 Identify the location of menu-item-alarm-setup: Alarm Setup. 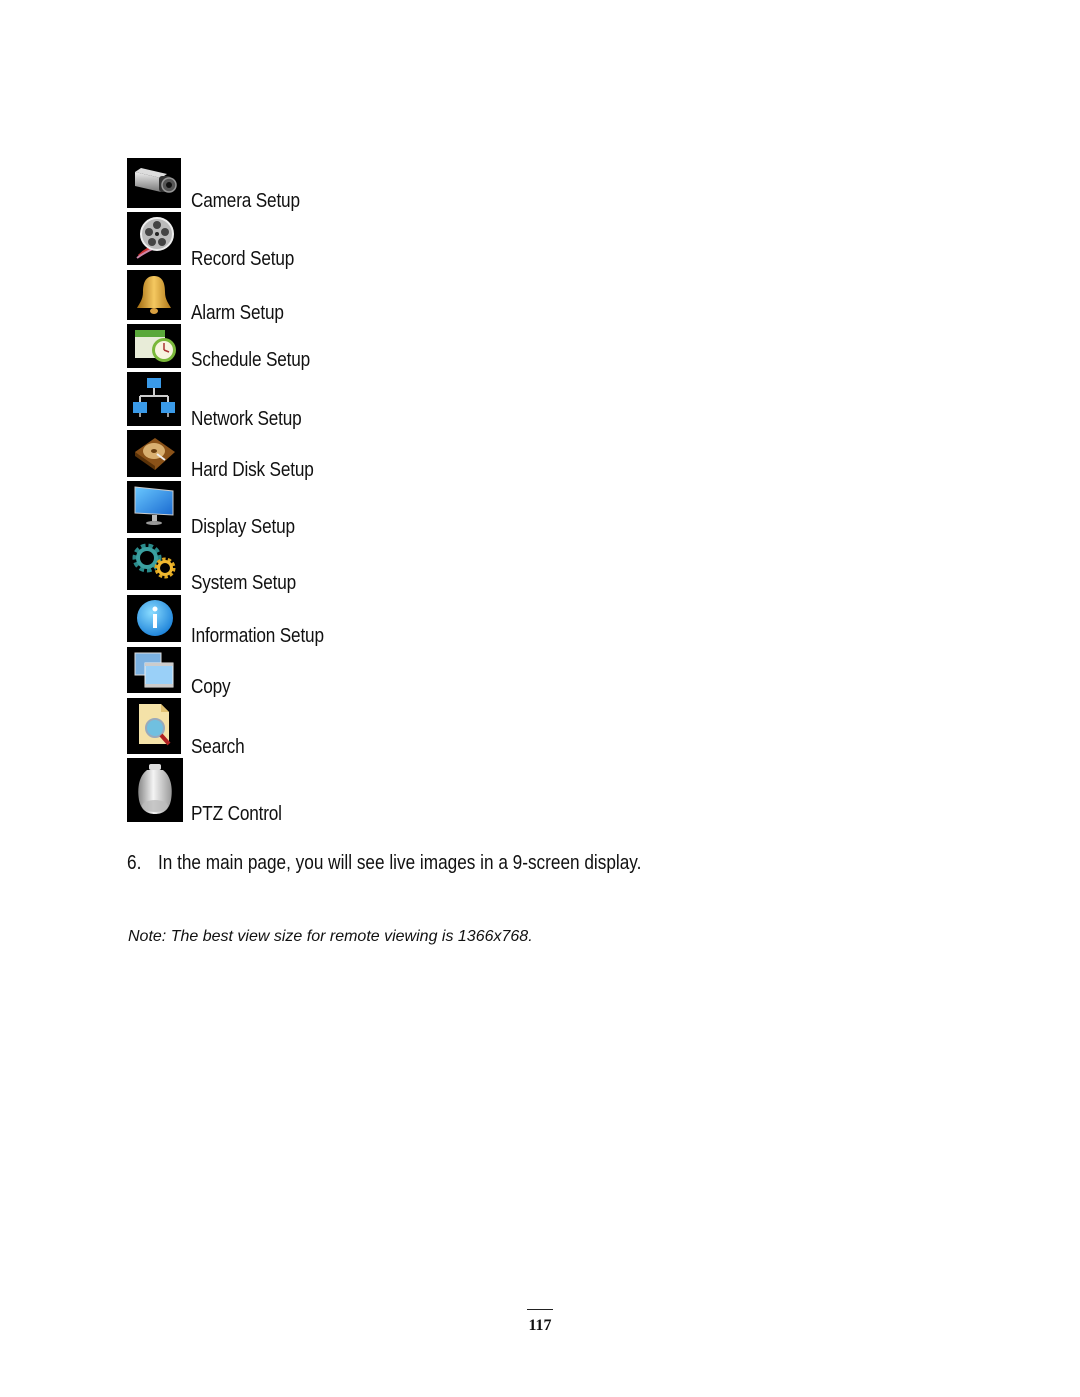
(237, 313).